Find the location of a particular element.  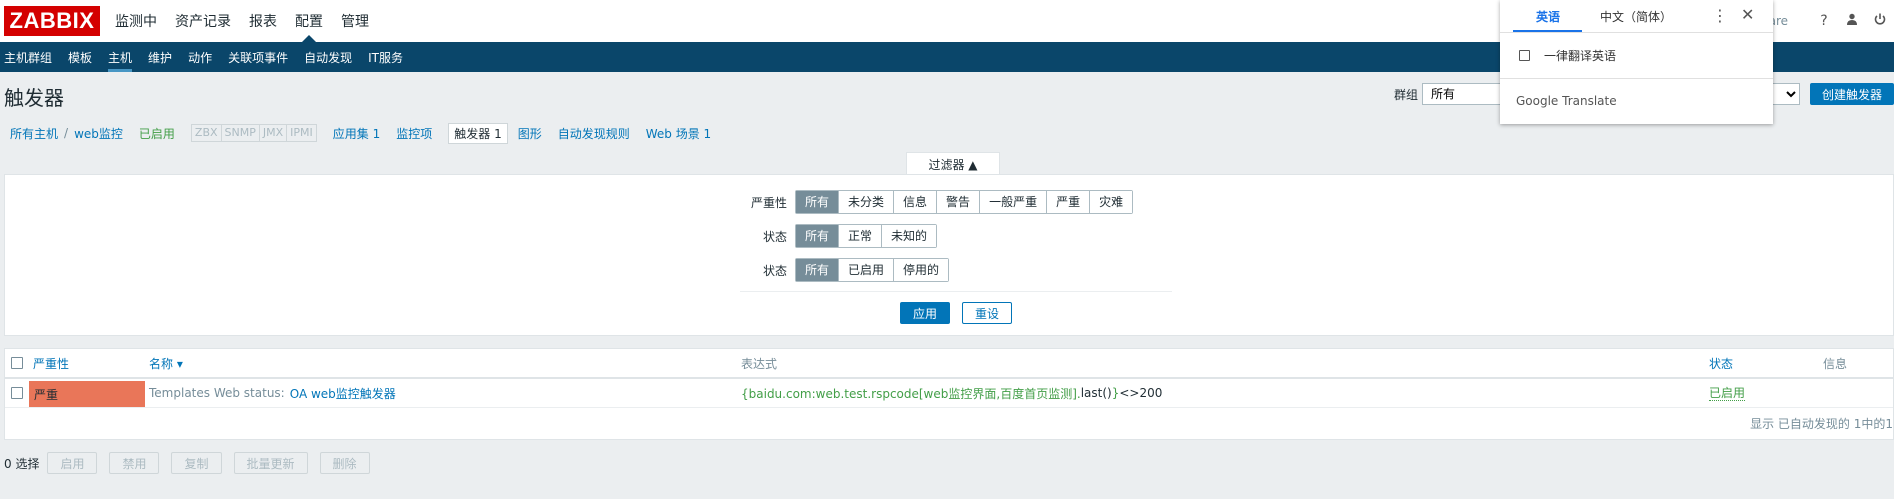

state-segment: 所有 正常 未知的 is located at coordinates (866, 236).